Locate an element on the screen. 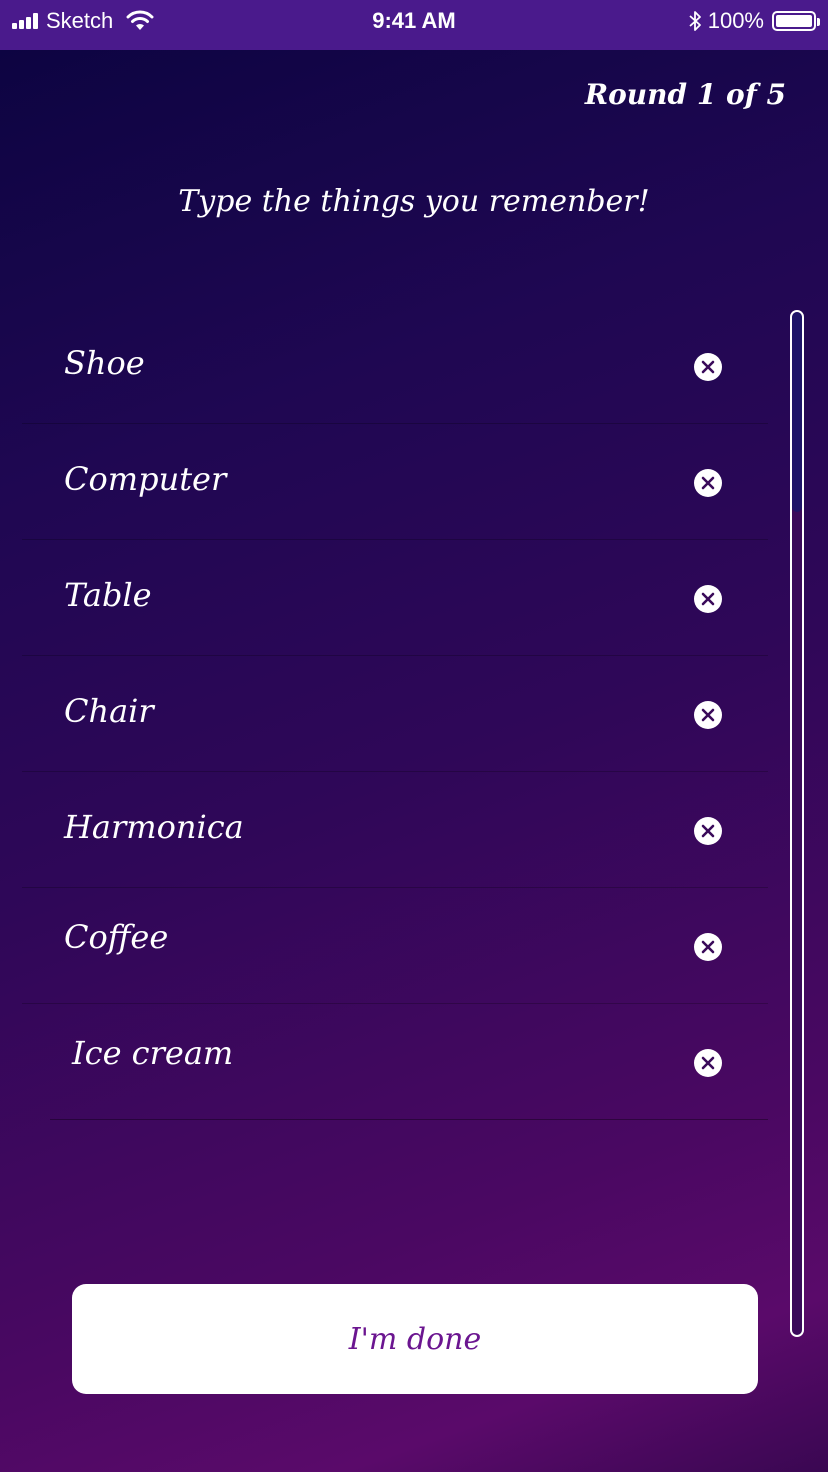 The image size is (828, 1472). scrollbar-track is located at coordinates (797, 823).